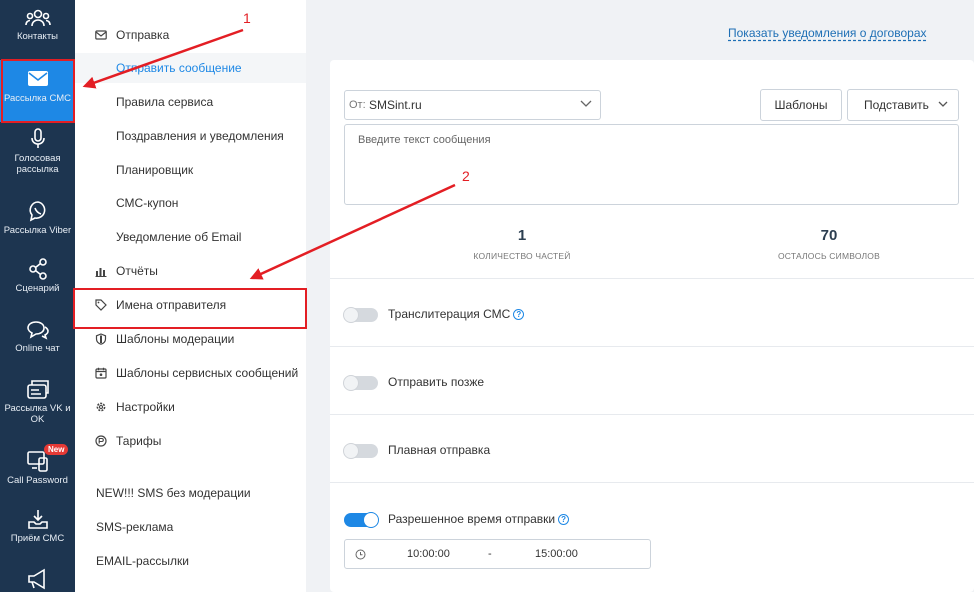  What do you see at coordinates (247, 18) in the screenshot?
I see `annotation-label-1: 1` at bounding box center [247, 18].